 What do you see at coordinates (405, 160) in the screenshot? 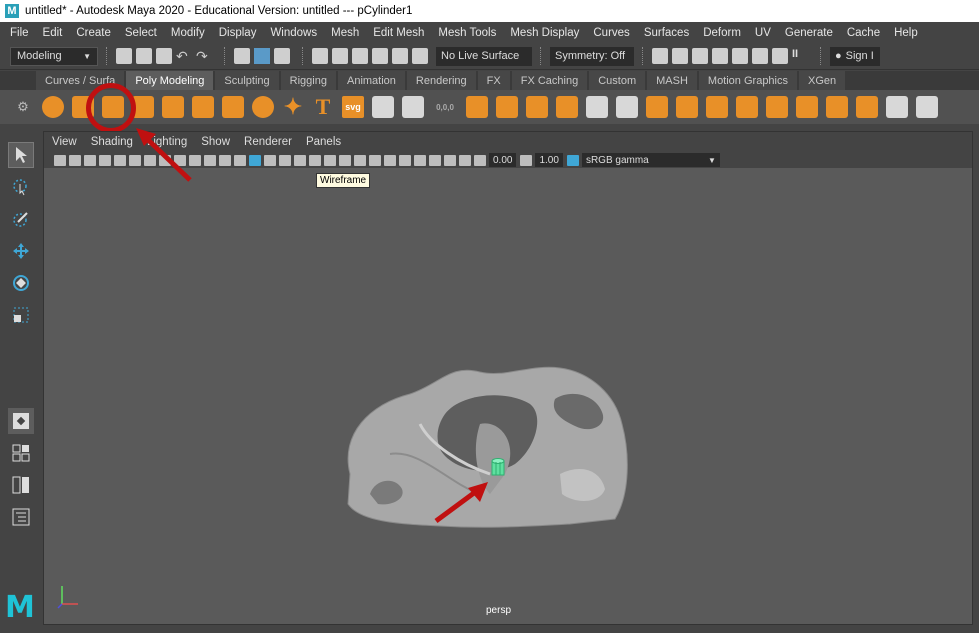
I see `depth-of-field-icon` at bounding box center [405, 160].